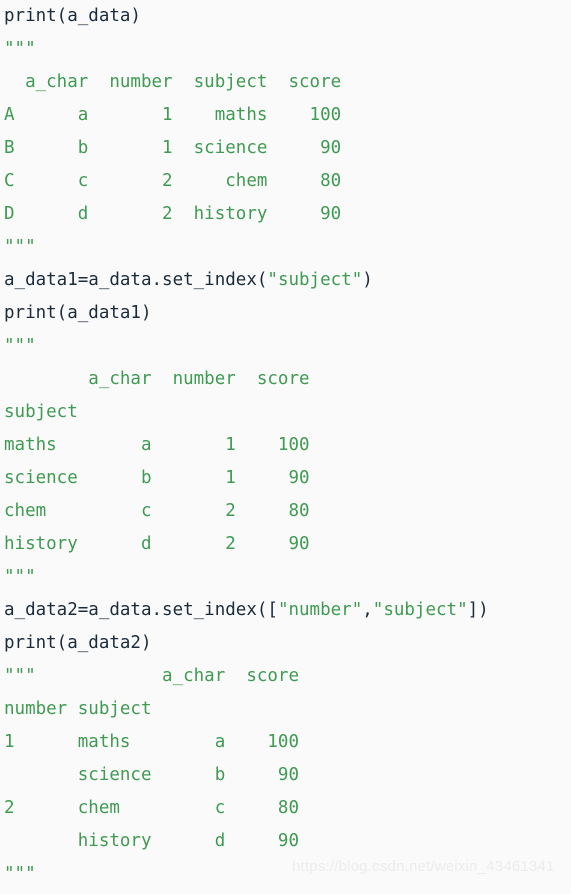 The width and height of the screenshot is (571, 894). I want to click on code-line: history d 2 90, so click(285, 544).